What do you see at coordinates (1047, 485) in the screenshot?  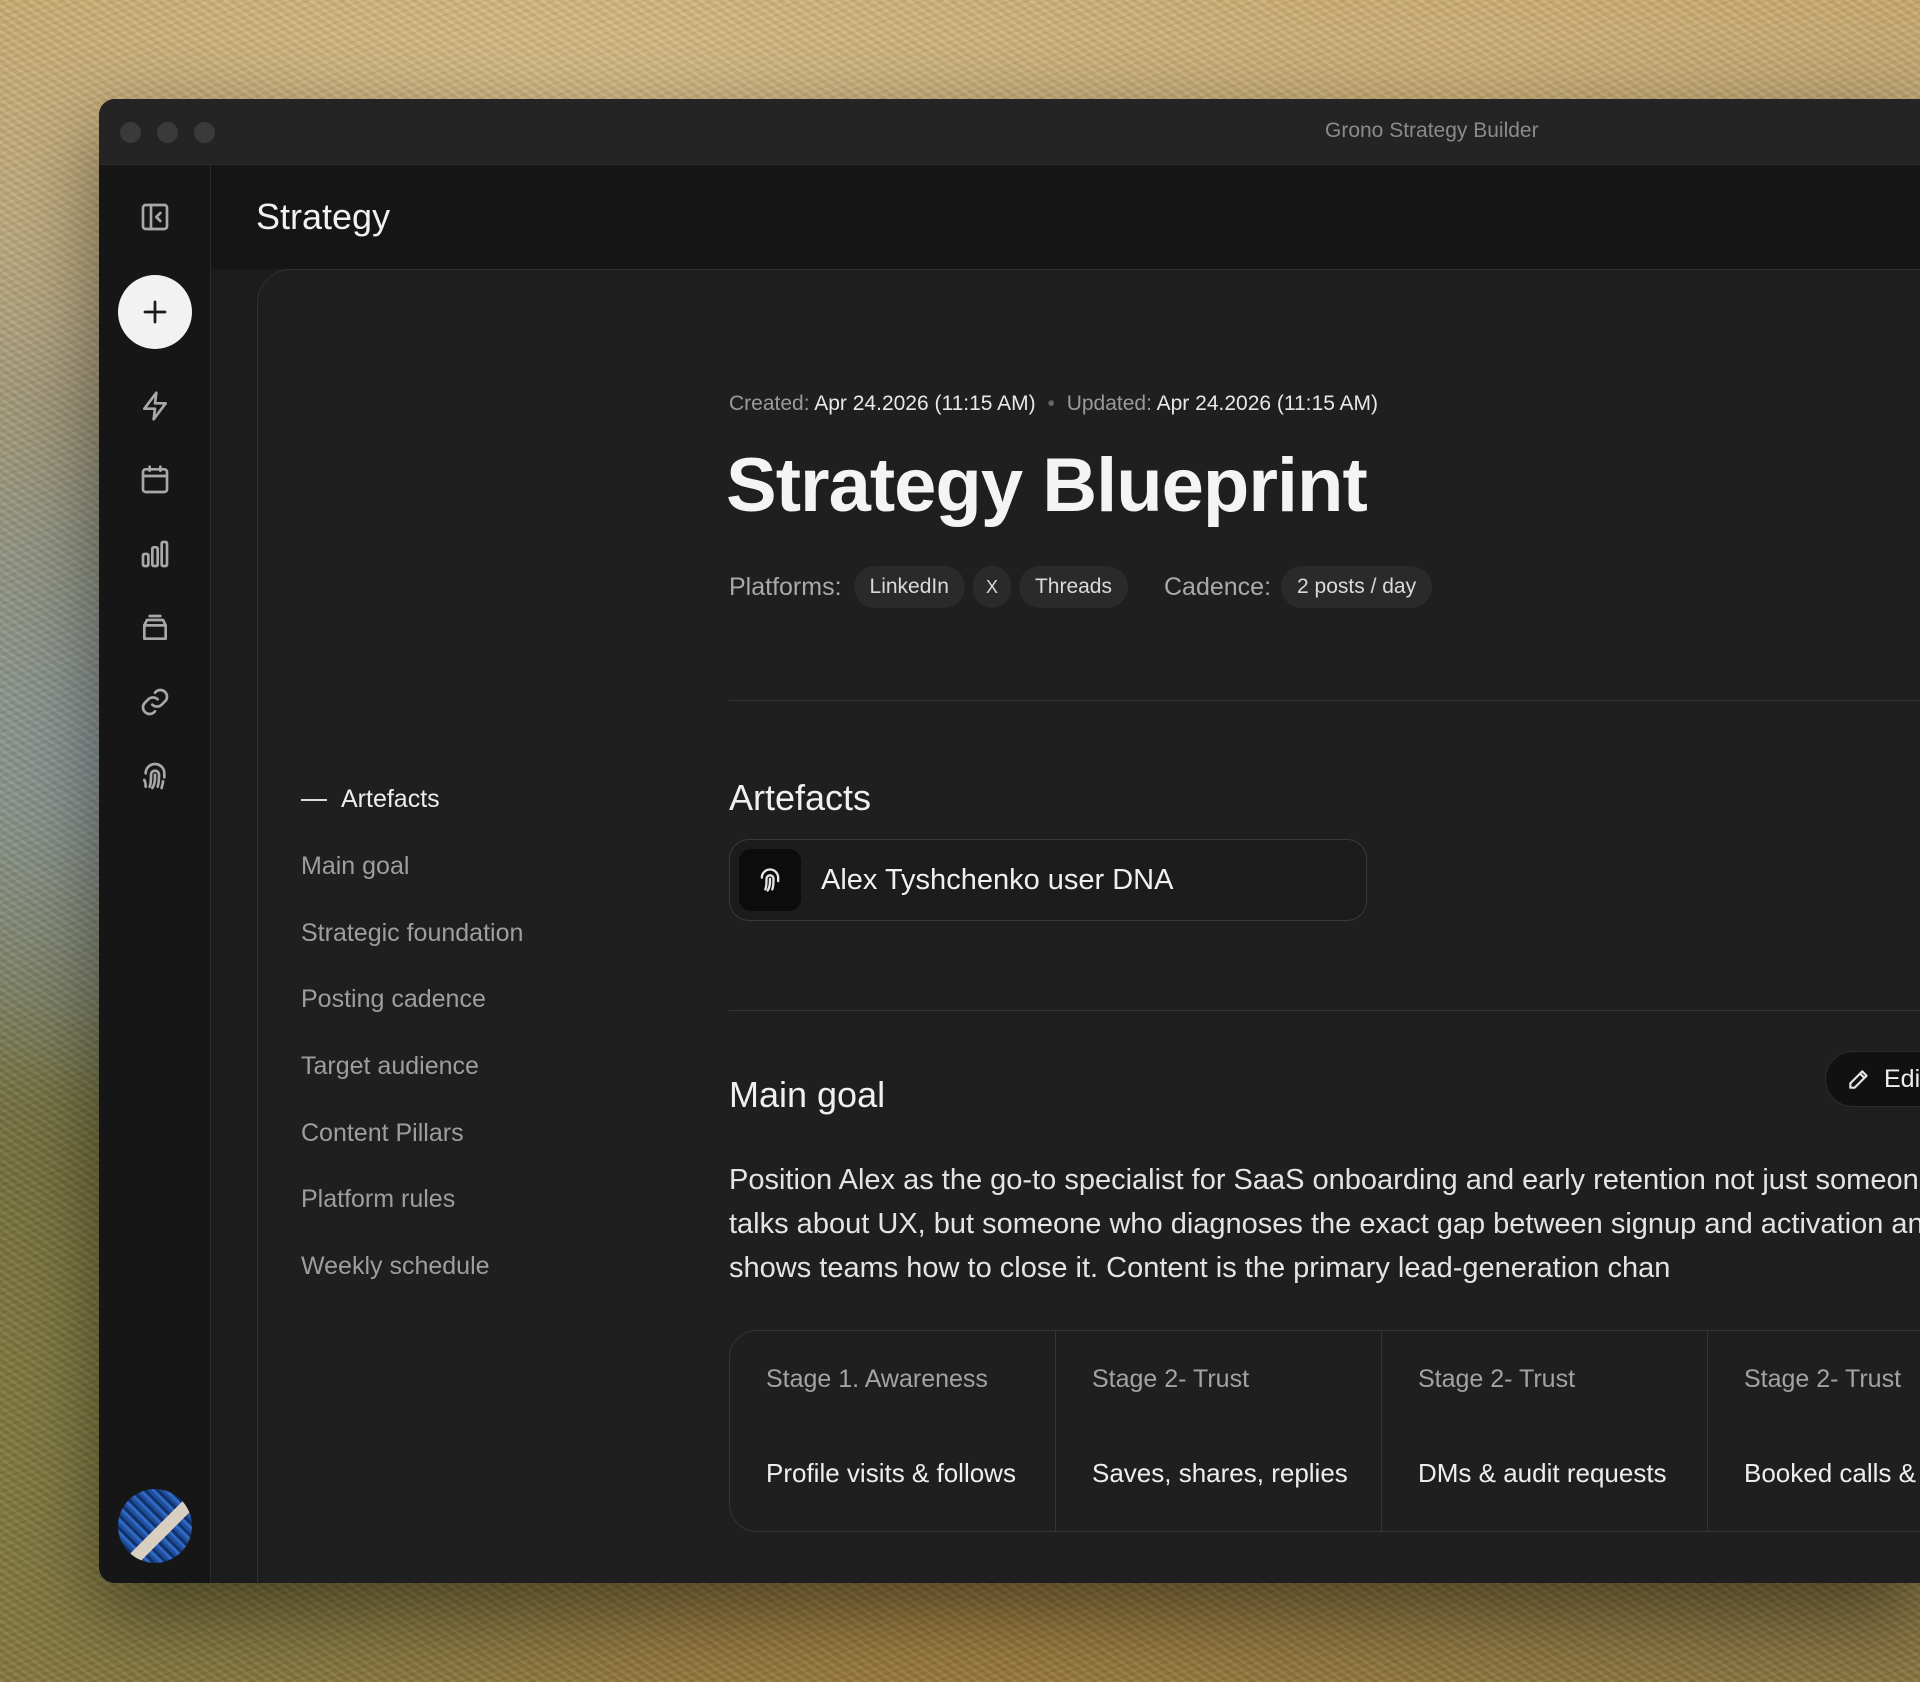 I see `document-title: Strategy Blueprint` at bounding box center [1047, 485].